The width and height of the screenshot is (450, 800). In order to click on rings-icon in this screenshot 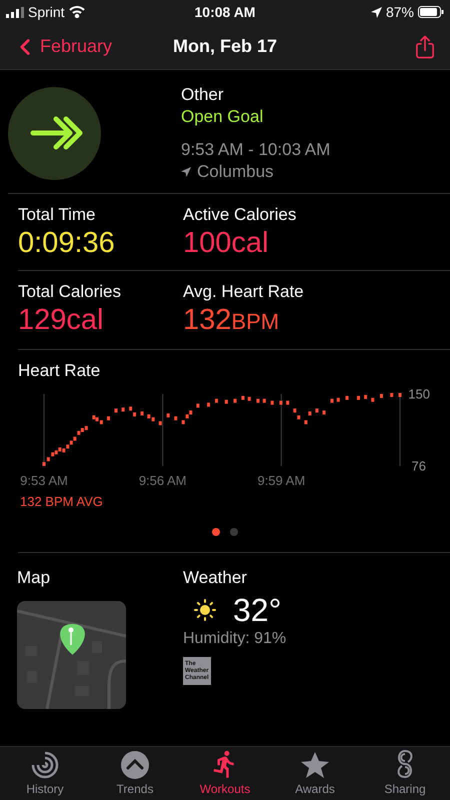, I will do `click(45, 765)`.